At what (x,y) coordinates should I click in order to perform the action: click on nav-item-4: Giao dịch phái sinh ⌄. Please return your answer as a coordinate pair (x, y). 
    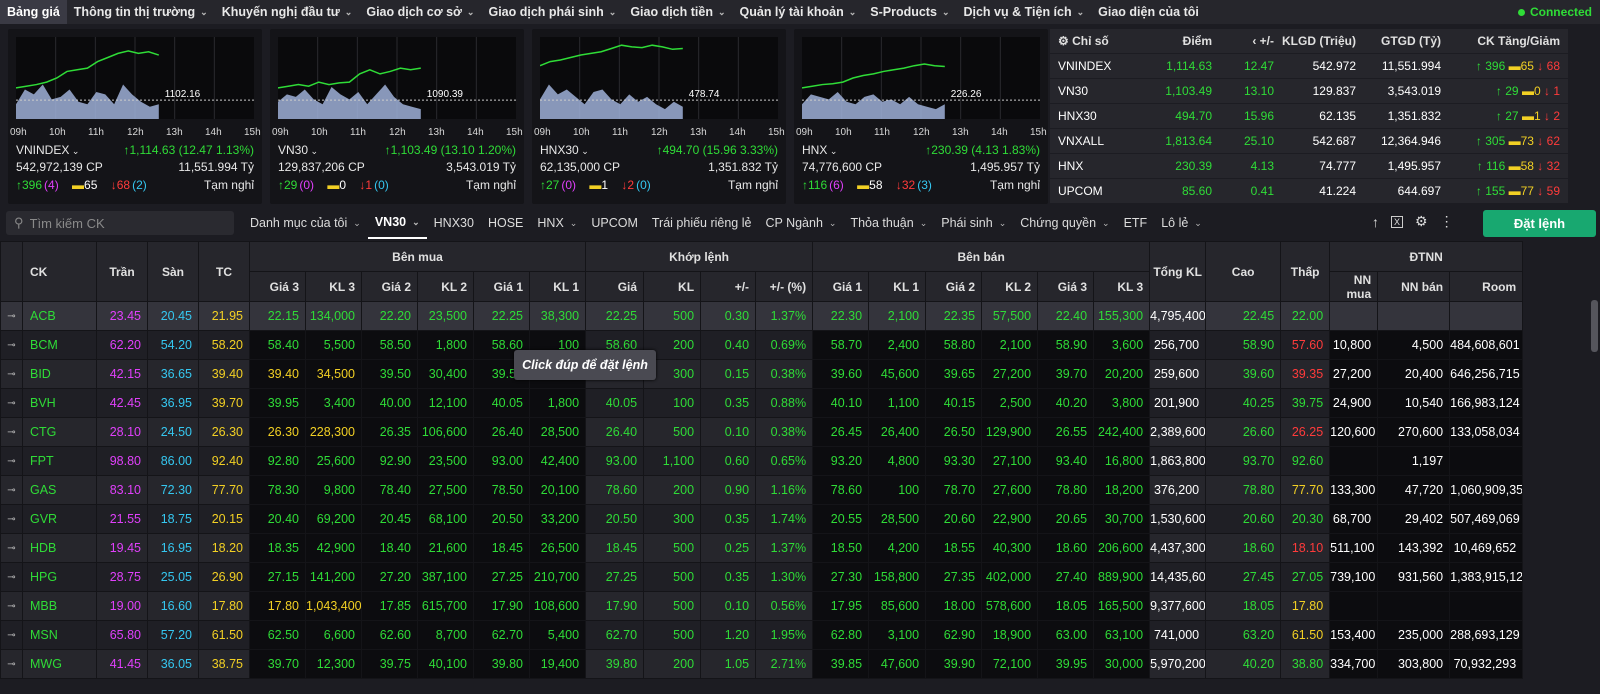
    Looking at the image, I should click on (552, 12).